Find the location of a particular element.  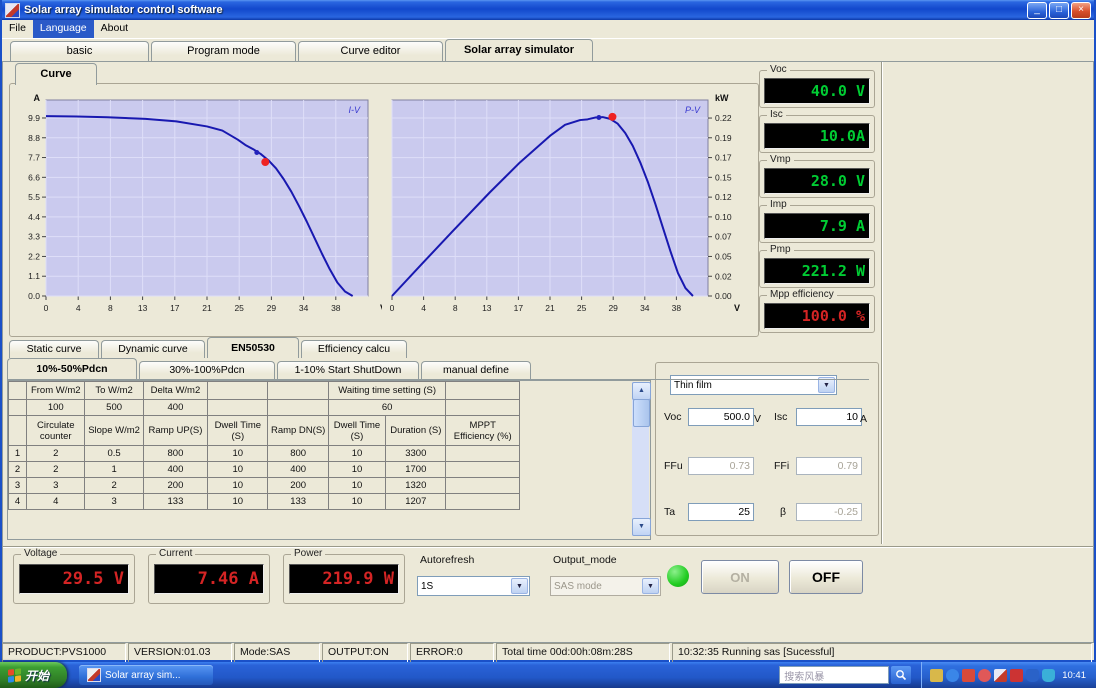

ta-input is located at coordinates (721, 512).